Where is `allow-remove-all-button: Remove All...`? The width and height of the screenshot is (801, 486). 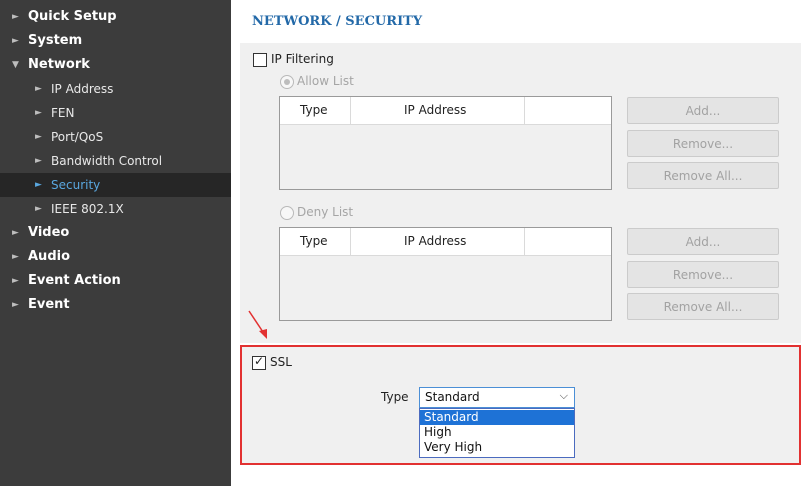
allow-remove-all-button: Remove All... is located at coordinates (703, 175).